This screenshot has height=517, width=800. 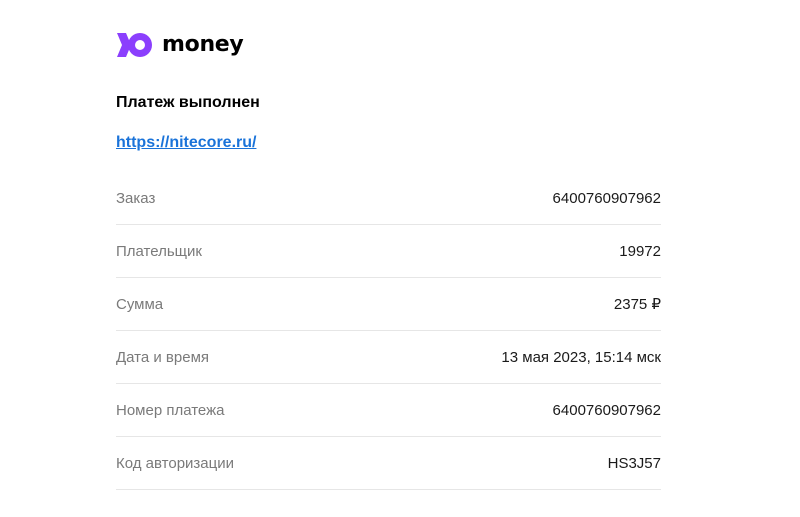 I want to click on brand-logo: money, so click(x=180, y=45).